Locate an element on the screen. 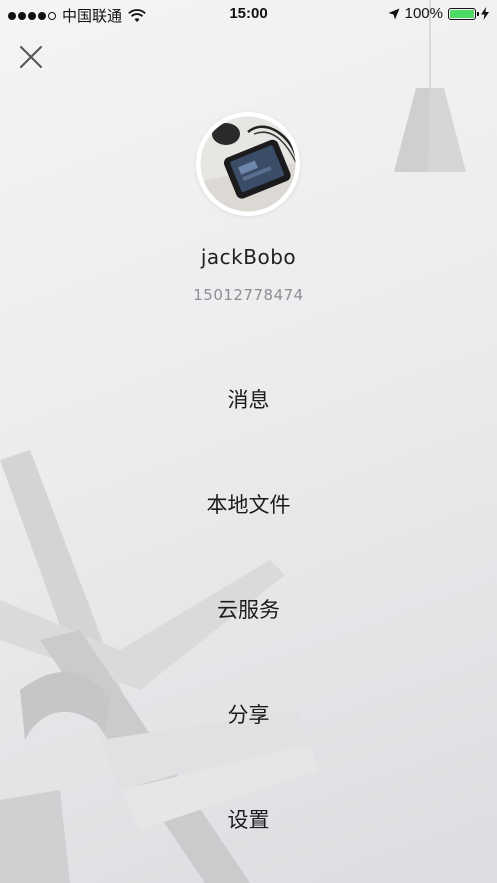 This screenshot has width=497, height=883. close-button is located at coordinates (31, 57).